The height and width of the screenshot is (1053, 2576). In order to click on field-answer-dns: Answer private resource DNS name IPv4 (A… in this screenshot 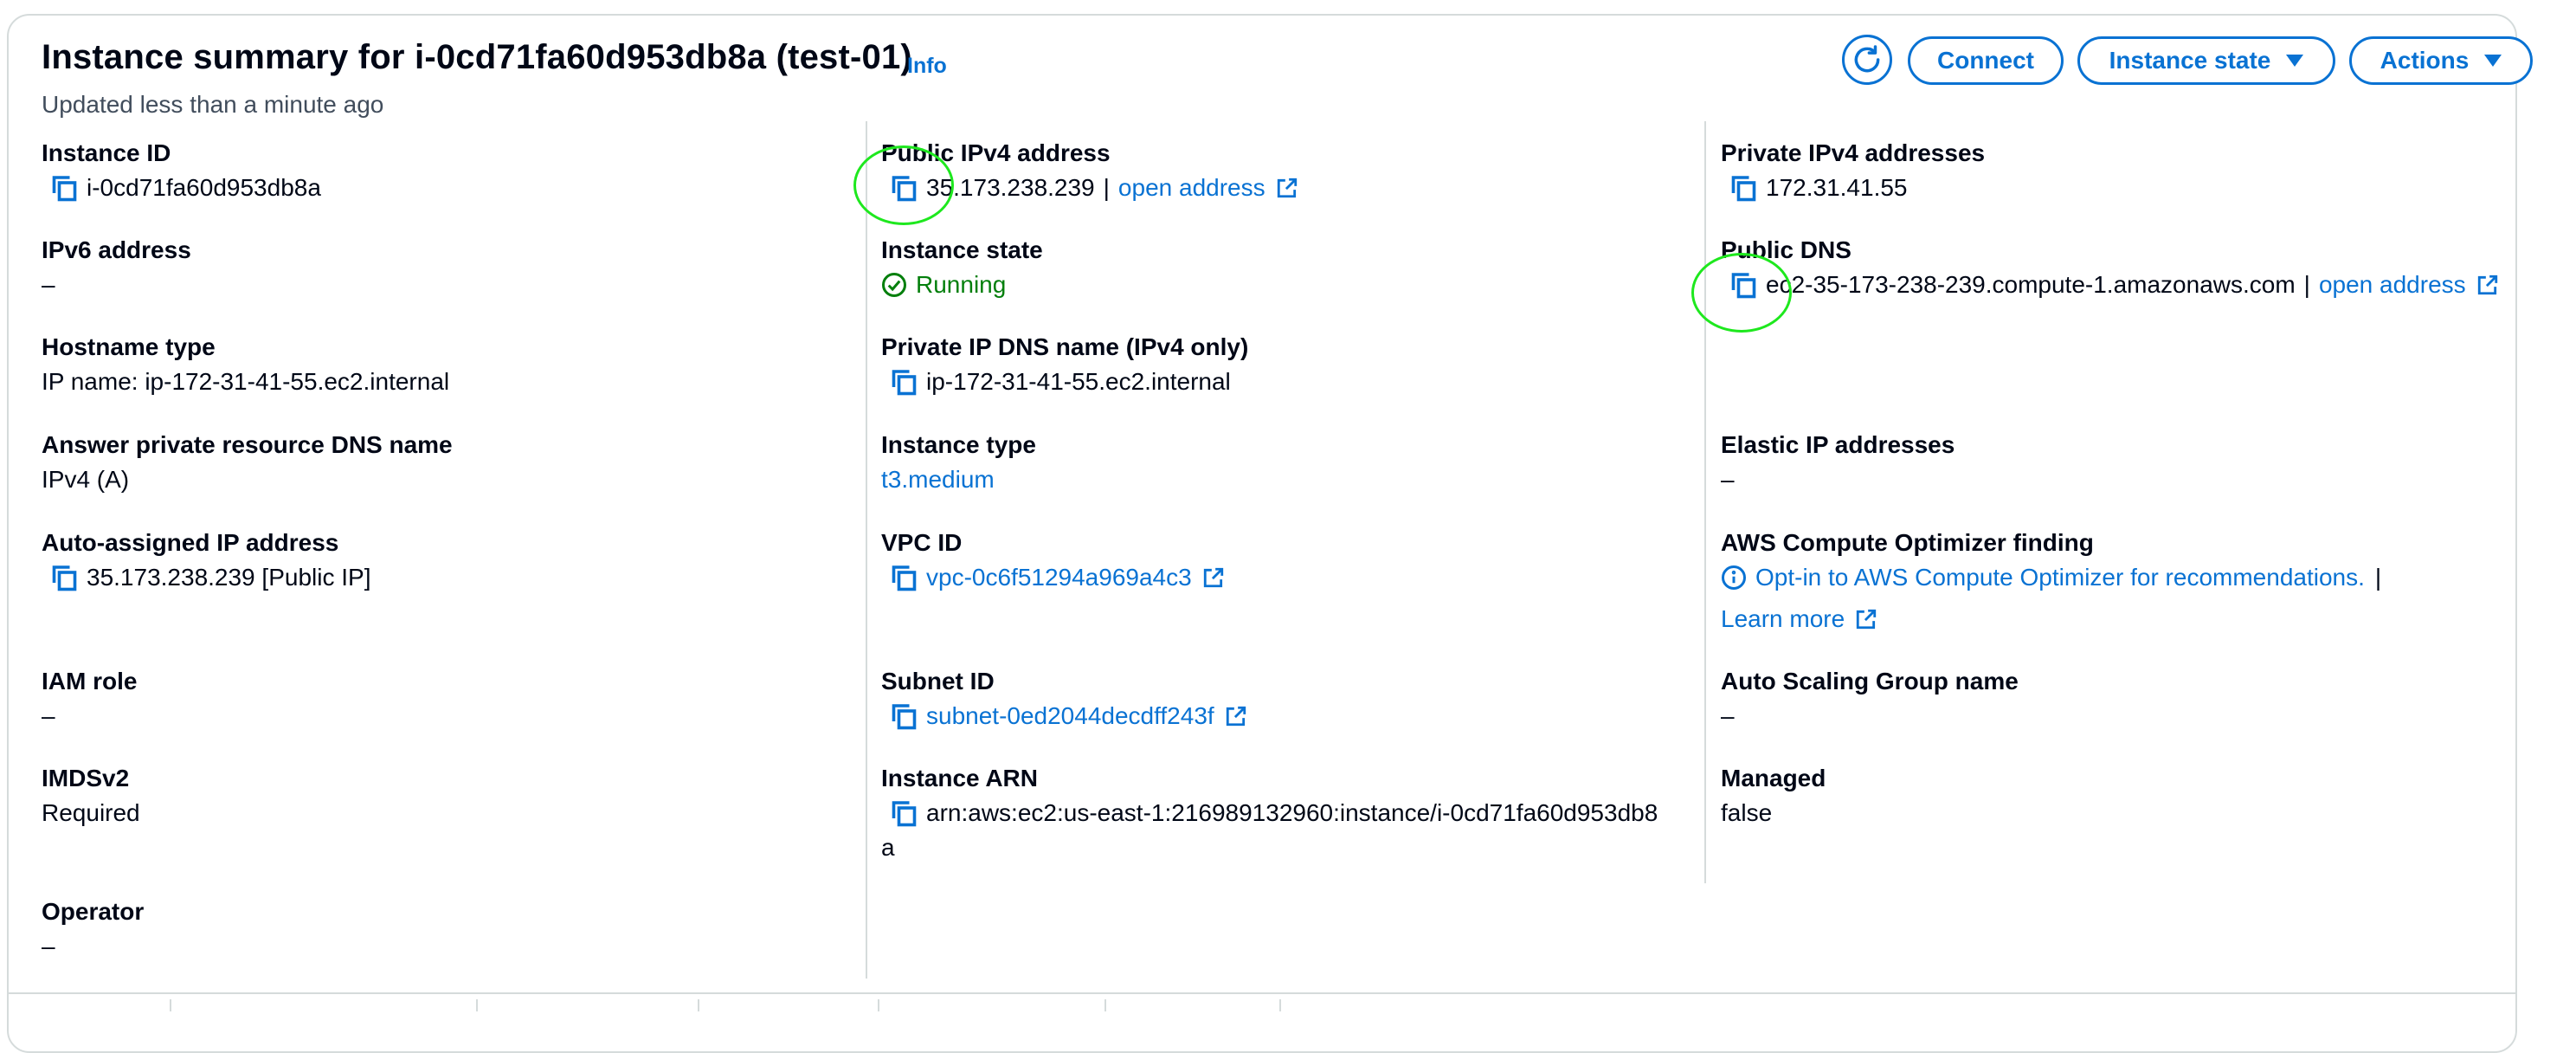, I will do `click(247, 462)`.